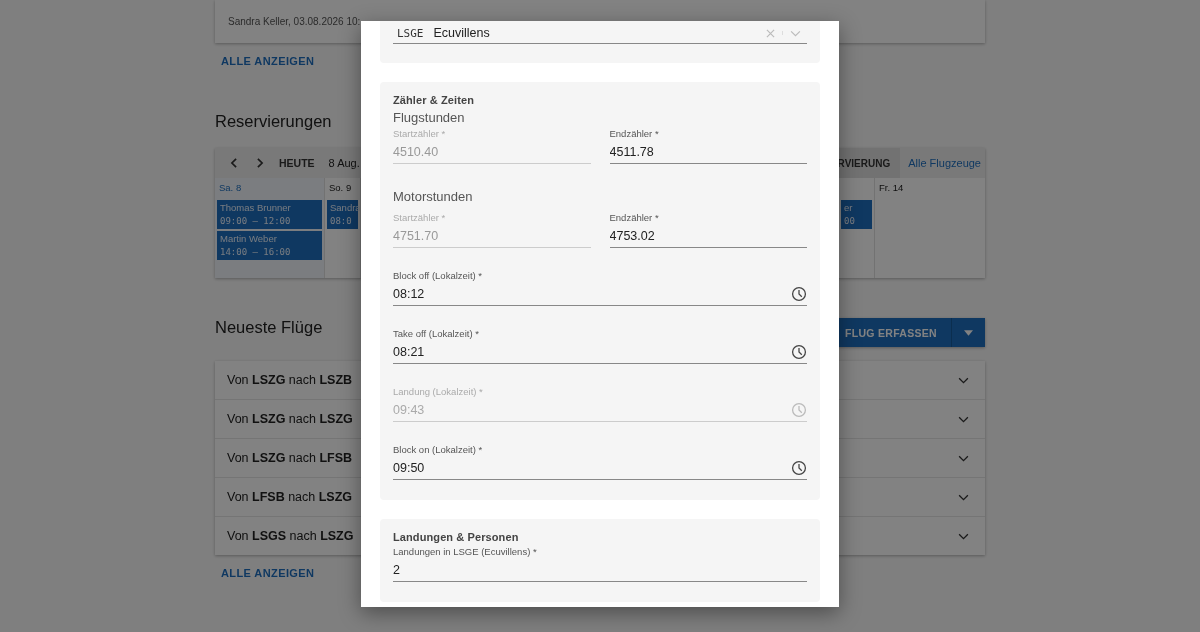  What do you see at coordinates (294, 21) in the screenshot?
I see `comment-meta: Sandra Keller, 03.08.2026 10:` at bounding box center [294, 21].